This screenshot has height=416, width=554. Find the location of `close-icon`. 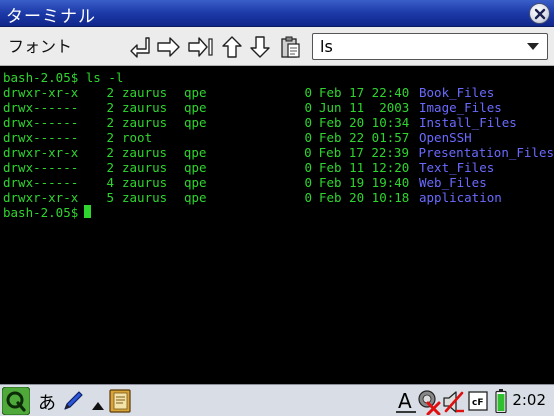

close-icon is located at coordinates (540, 14).